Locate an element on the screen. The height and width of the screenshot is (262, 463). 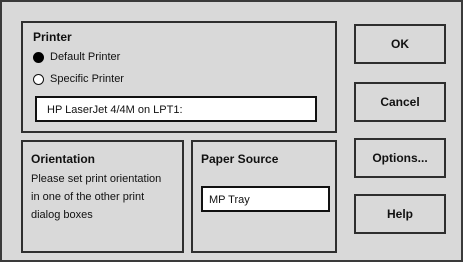
cancel-button: Cancel is located at coordinates (400, 102).